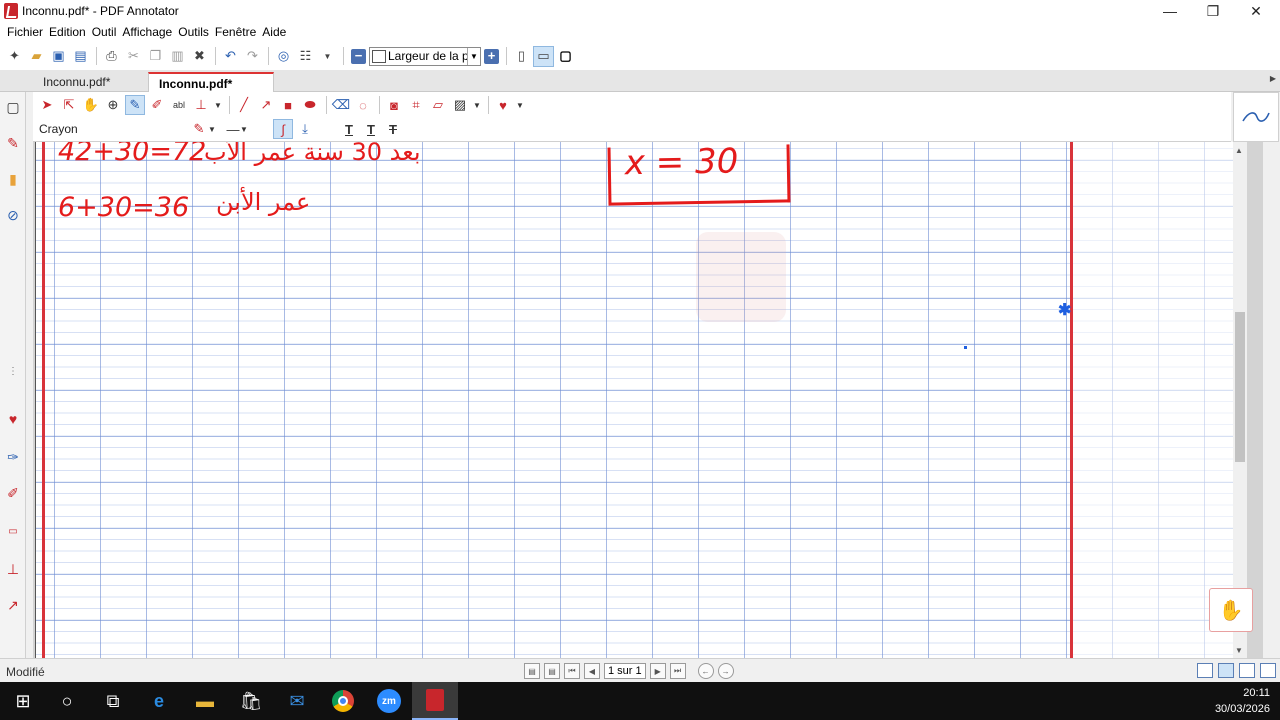 The height and width of the screenshot is (720, 1280). What do you see at coordinates (425, 56) in the screenshot?
I see `zoom-select: Largeur de la pa ▼` at bounding box center [425, 56].